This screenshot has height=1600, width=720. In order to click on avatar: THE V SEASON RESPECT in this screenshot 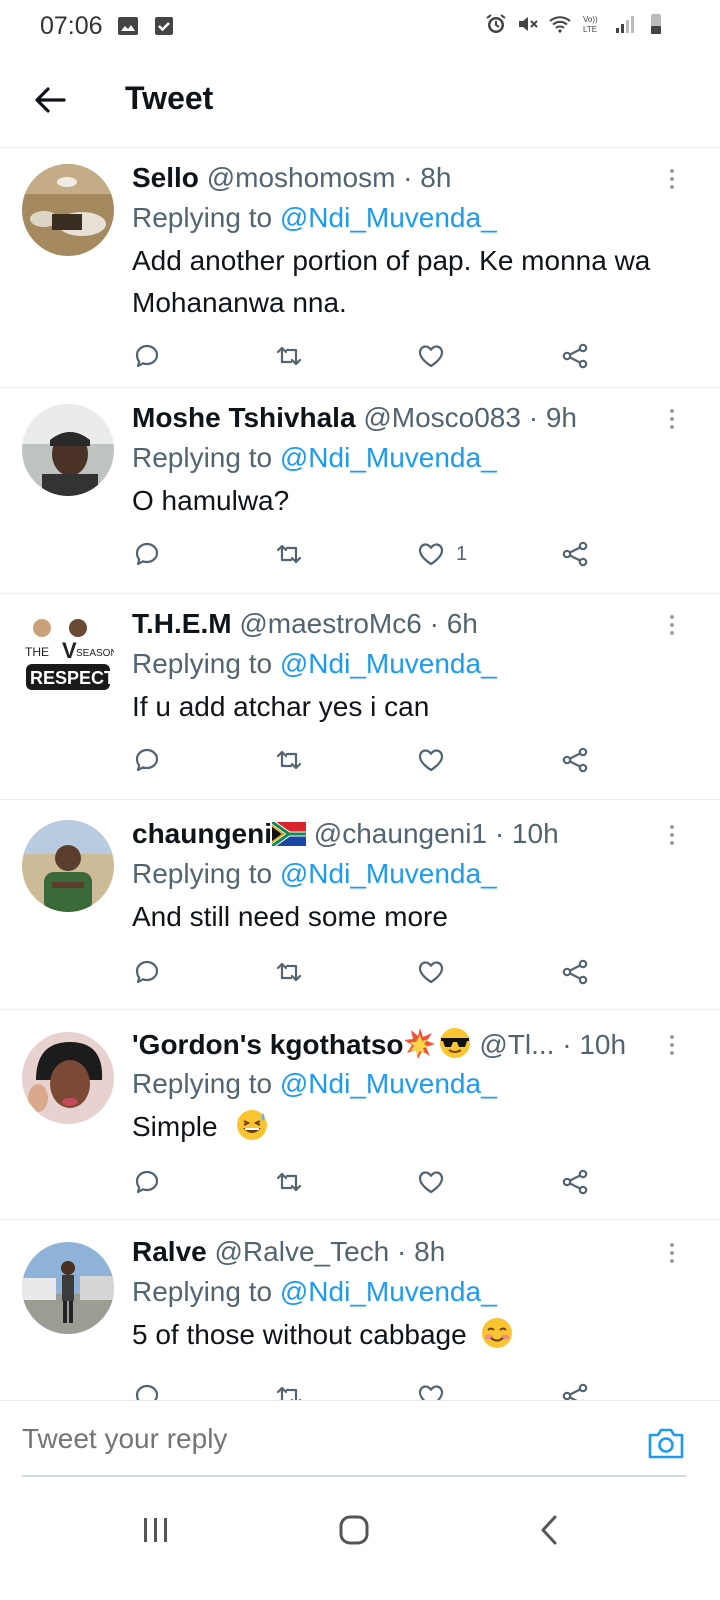, I will do `click(68, 656)`.